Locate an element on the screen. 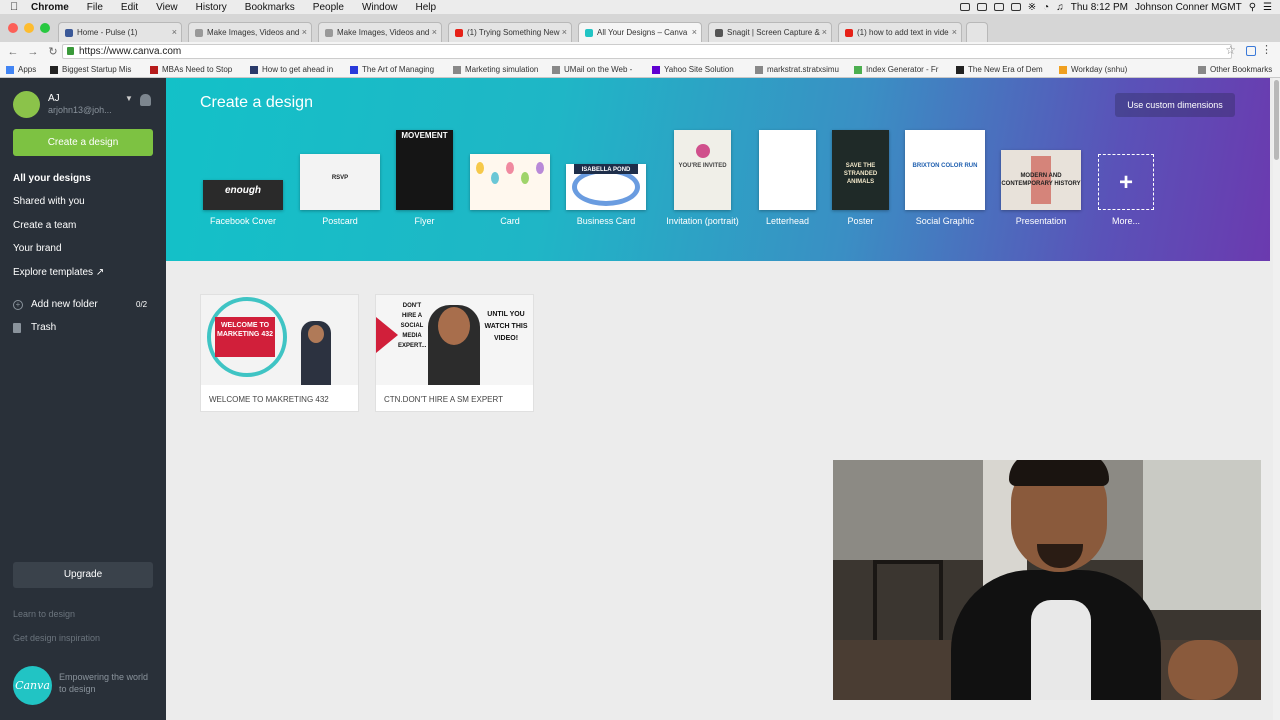  menu-people: People is located at coordinates (328, 7).